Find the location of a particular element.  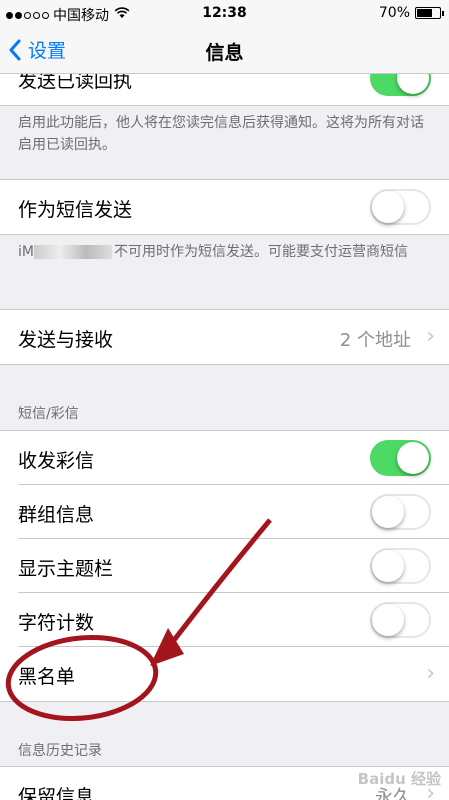

read-receipts-footer: 启用此功能后，他人将在您读完信息后获得通知。这将为所有对话启用已读回执。 is located at coordinates (221, 134).